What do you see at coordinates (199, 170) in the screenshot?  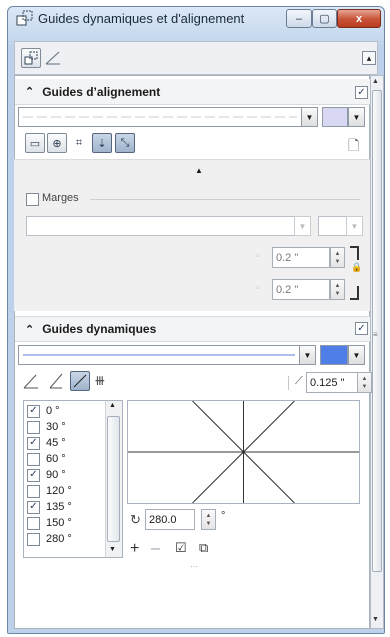 I see `collapse-up-arrow-icon: ▲` at bounding box center [199, 170].